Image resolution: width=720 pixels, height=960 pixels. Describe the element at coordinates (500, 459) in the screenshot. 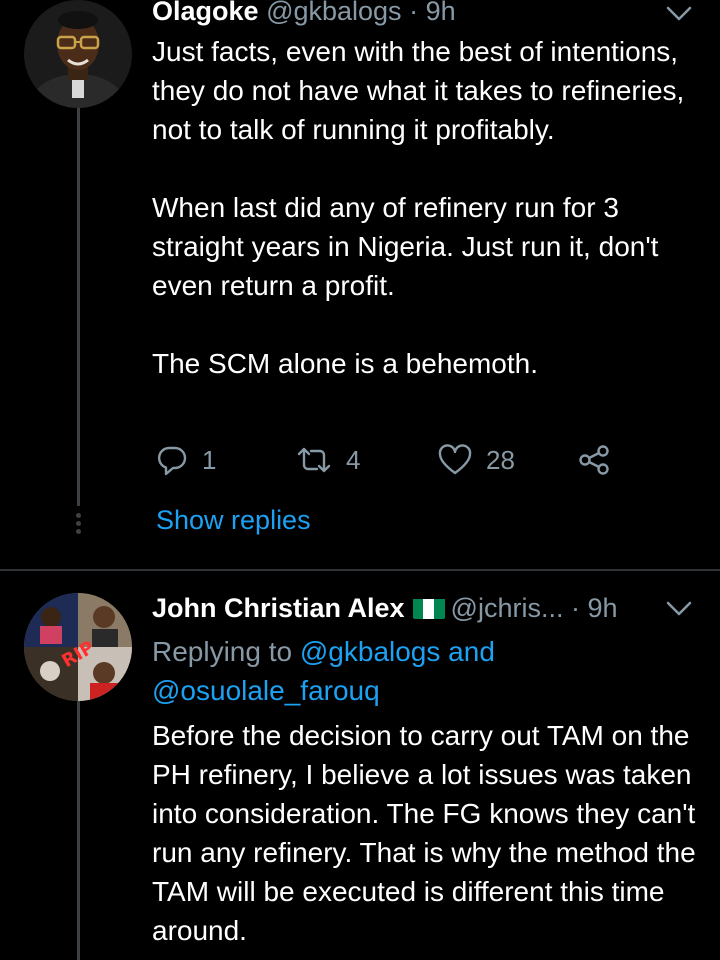

I see `like-count: 28` at that location.